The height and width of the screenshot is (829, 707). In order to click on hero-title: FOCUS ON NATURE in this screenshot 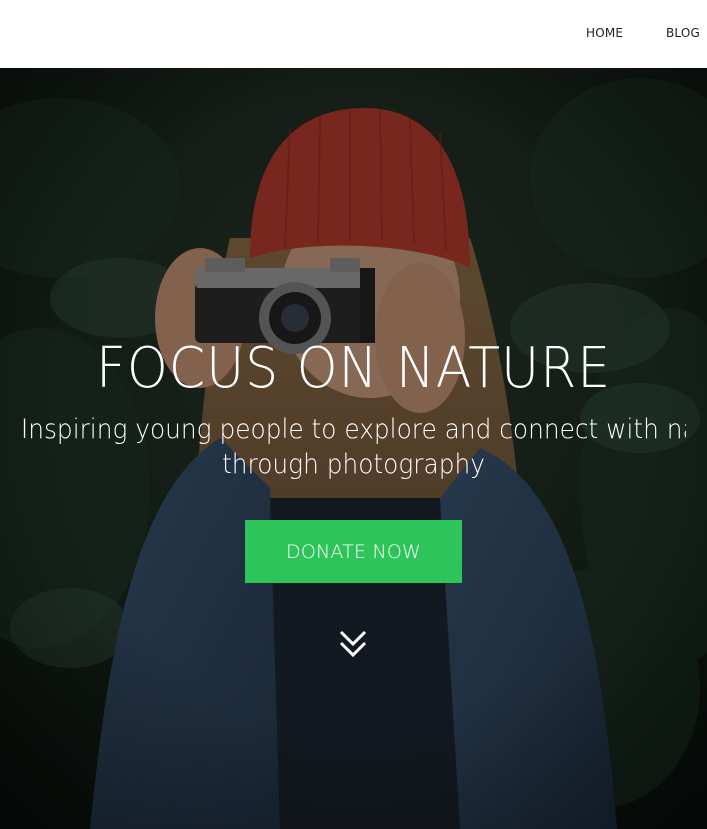, I will do `click(353, 368)`.